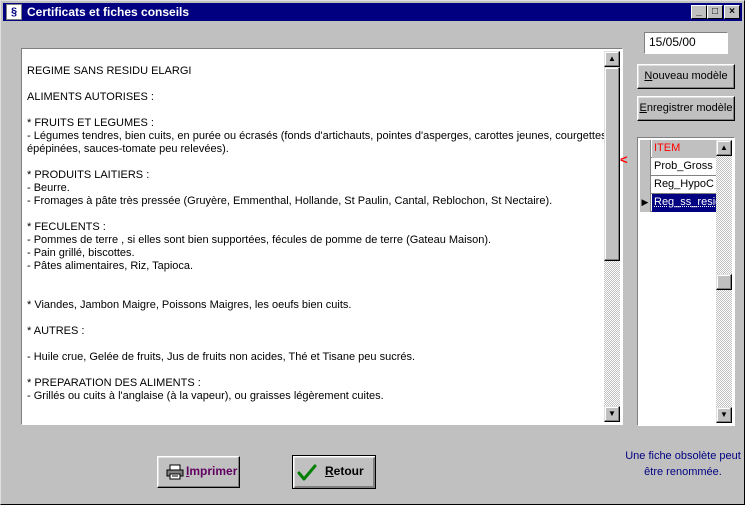  Describe the element at coordinates (624, 159) in the screenshot. I see `current-row-marker: <` at that location.